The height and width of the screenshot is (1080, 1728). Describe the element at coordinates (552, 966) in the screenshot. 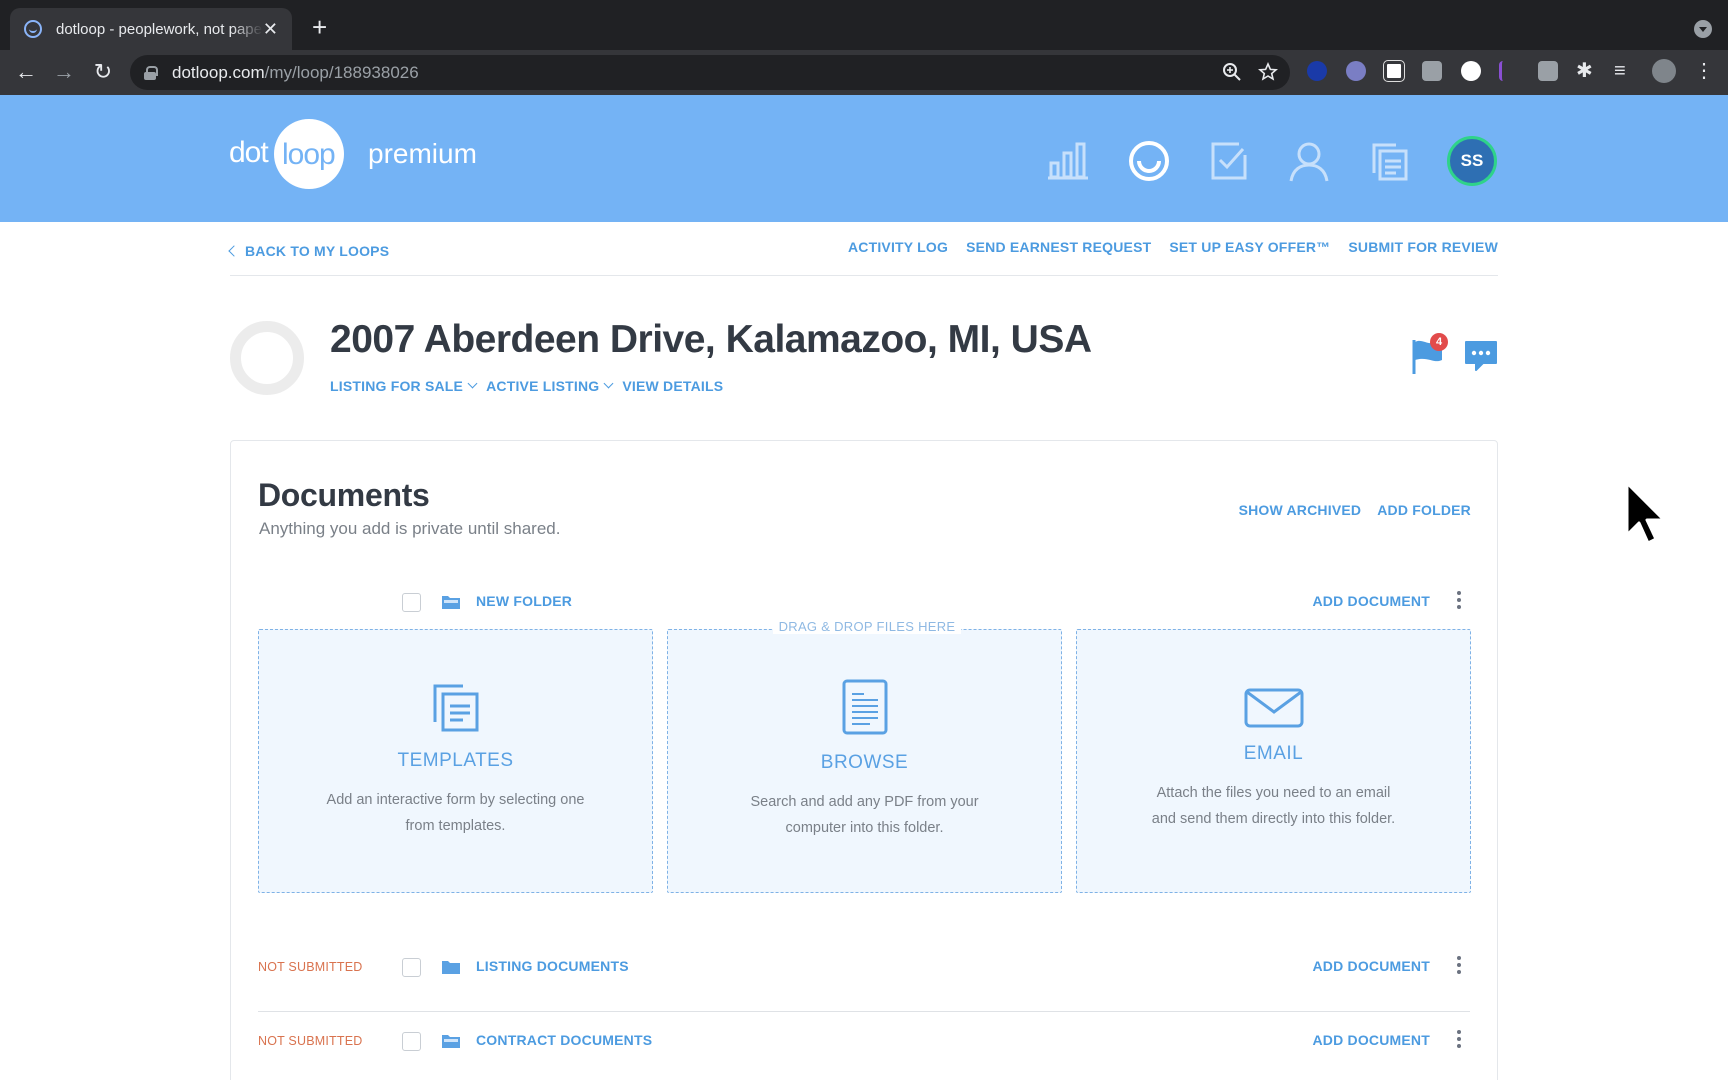

I see `folder-name: LISTING DOCUMENTS` at that location.